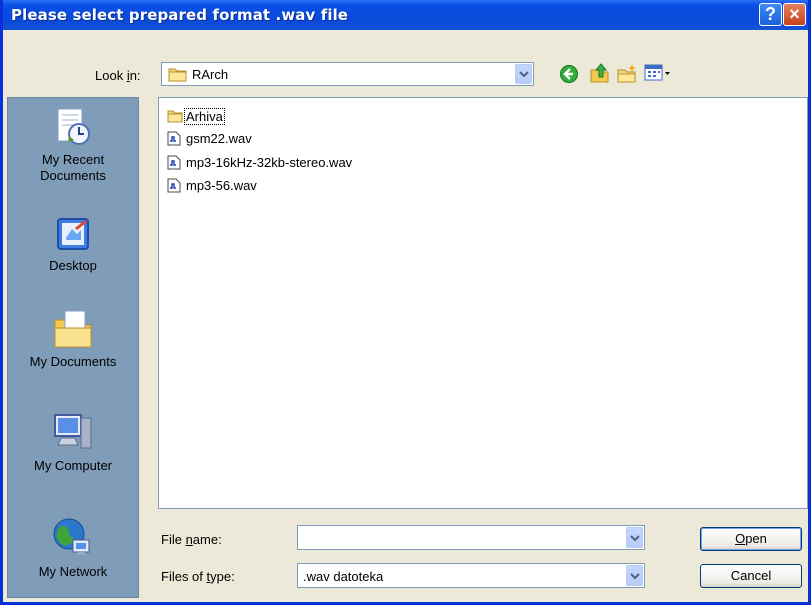  Describe the element at coordinates (751, 539) in the screenshot. I see `open-button: Open` at that location.